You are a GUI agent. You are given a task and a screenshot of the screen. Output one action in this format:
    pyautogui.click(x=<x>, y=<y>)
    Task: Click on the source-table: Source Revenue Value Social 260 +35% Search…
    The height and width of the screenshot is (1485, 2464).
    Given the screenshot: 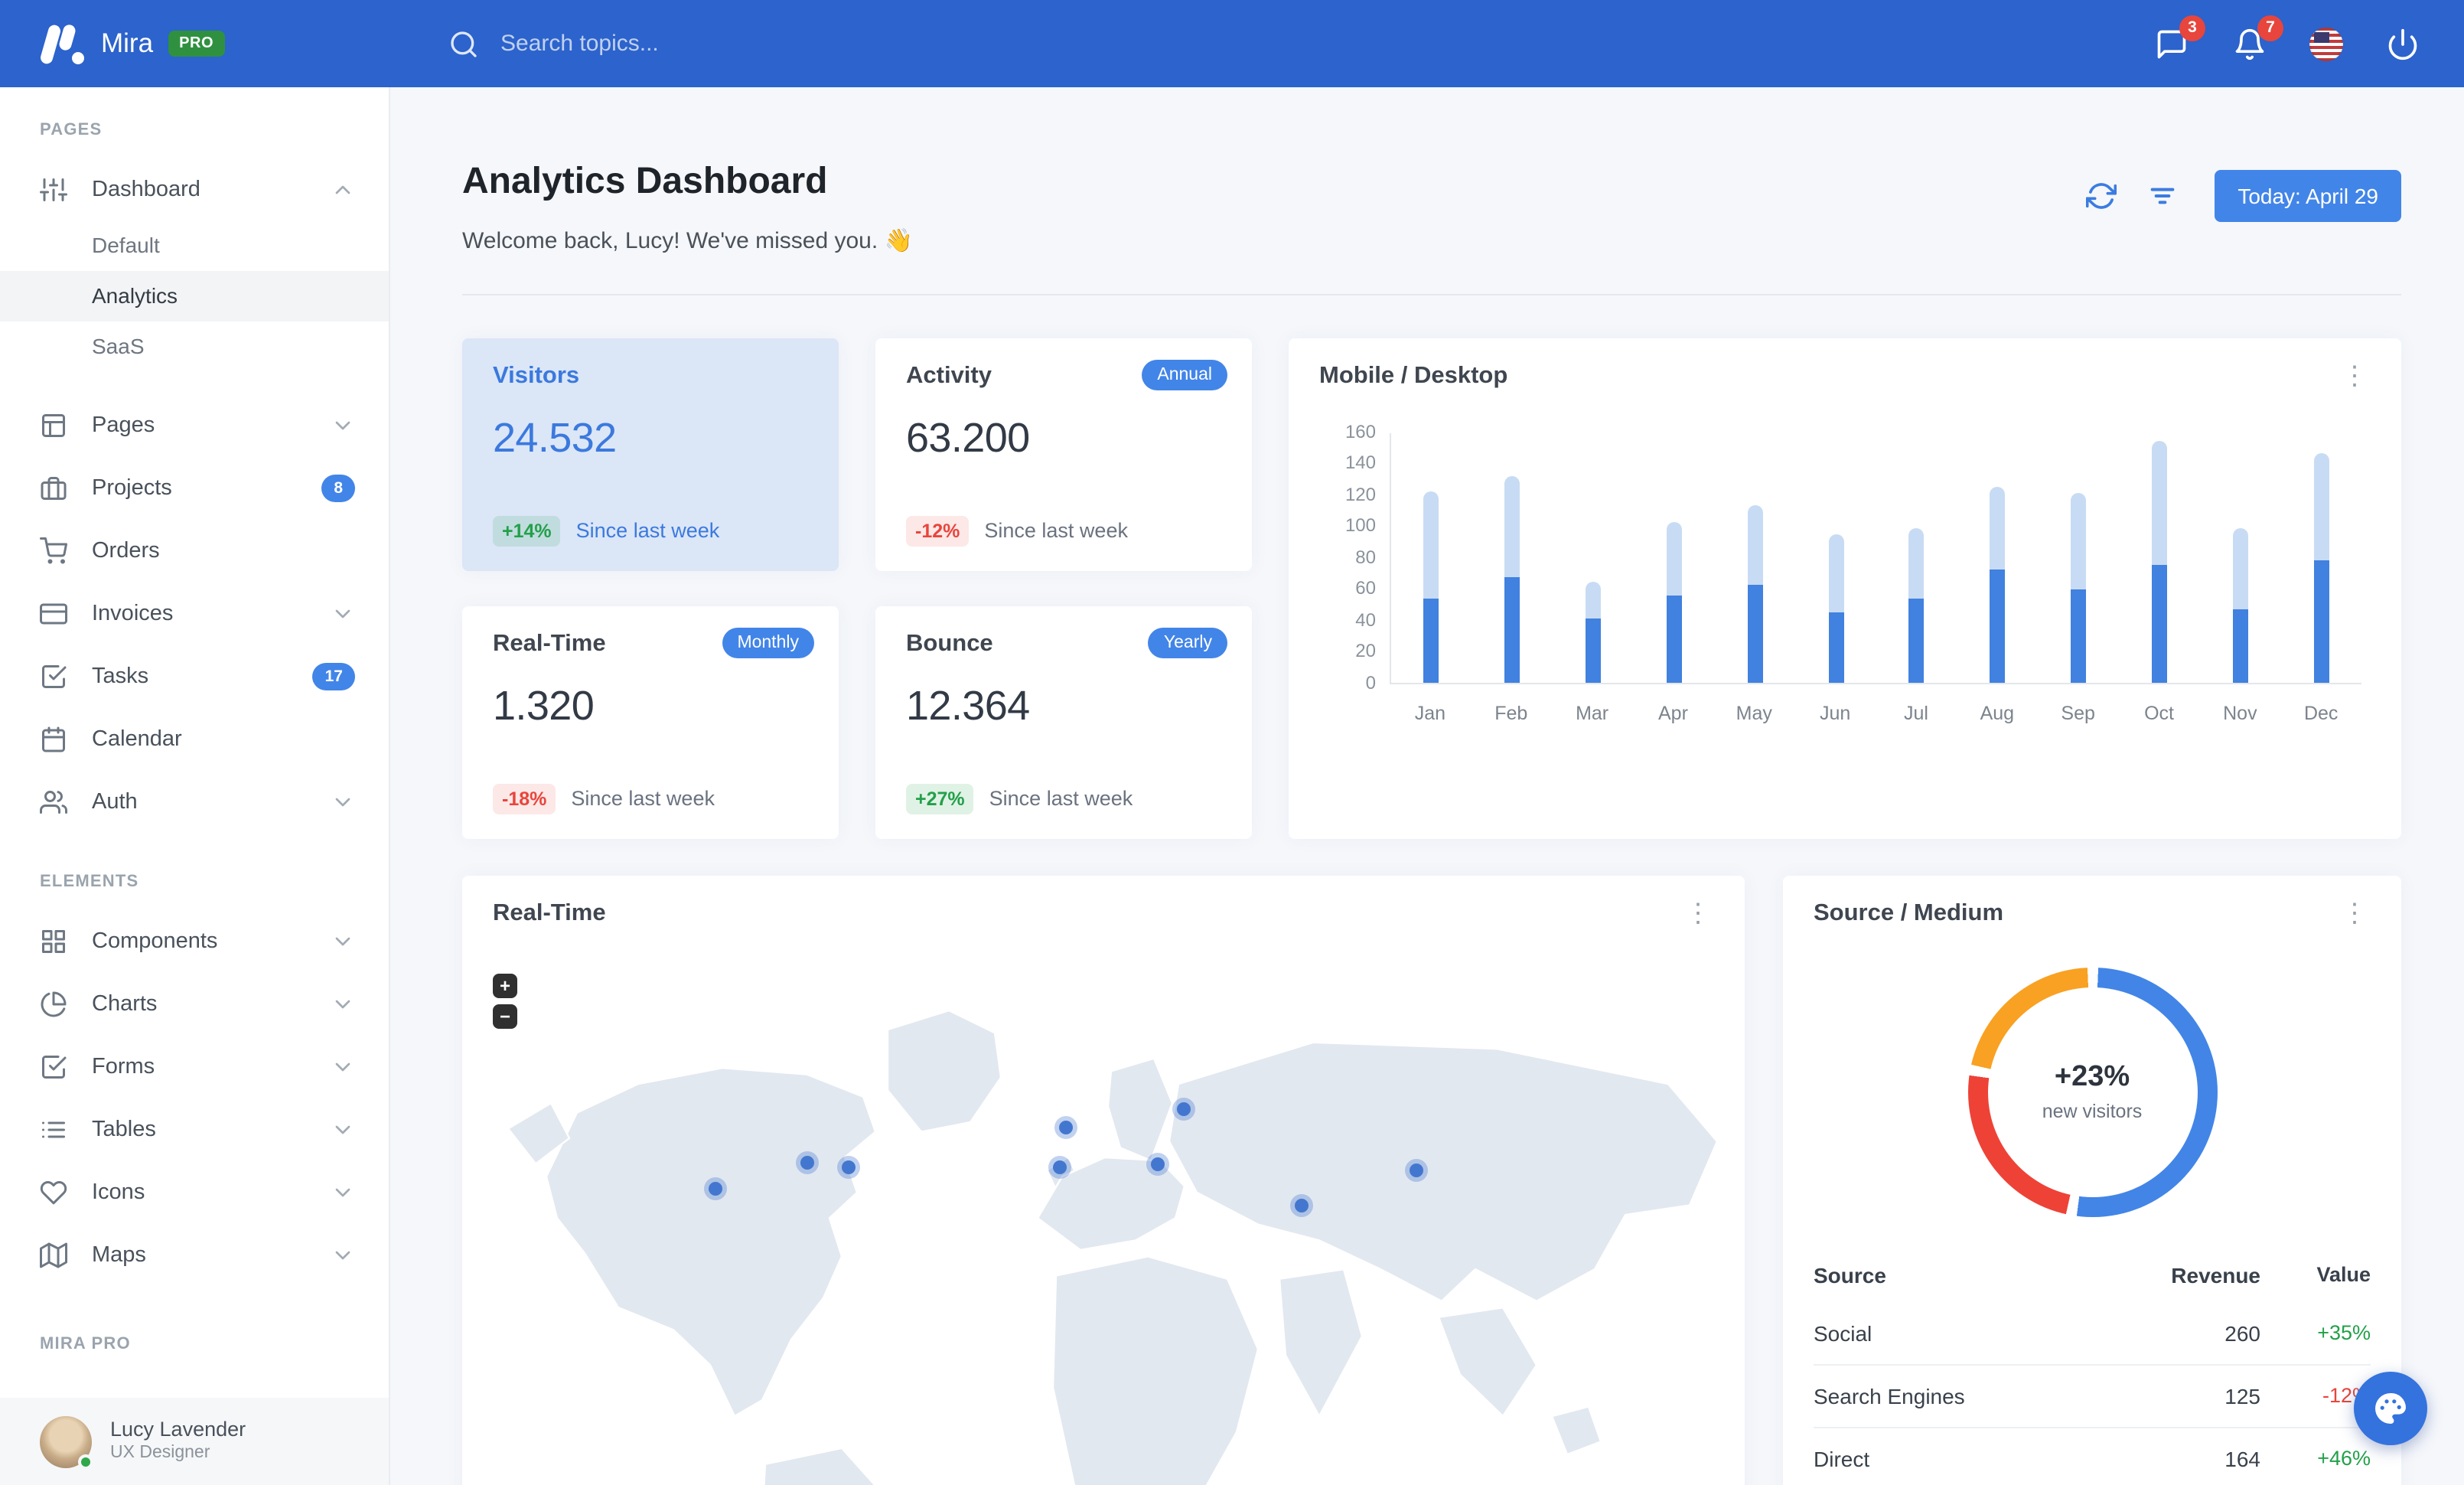 What is the action you would take?
    pyautogui.click(x=2092, y=1366)
    